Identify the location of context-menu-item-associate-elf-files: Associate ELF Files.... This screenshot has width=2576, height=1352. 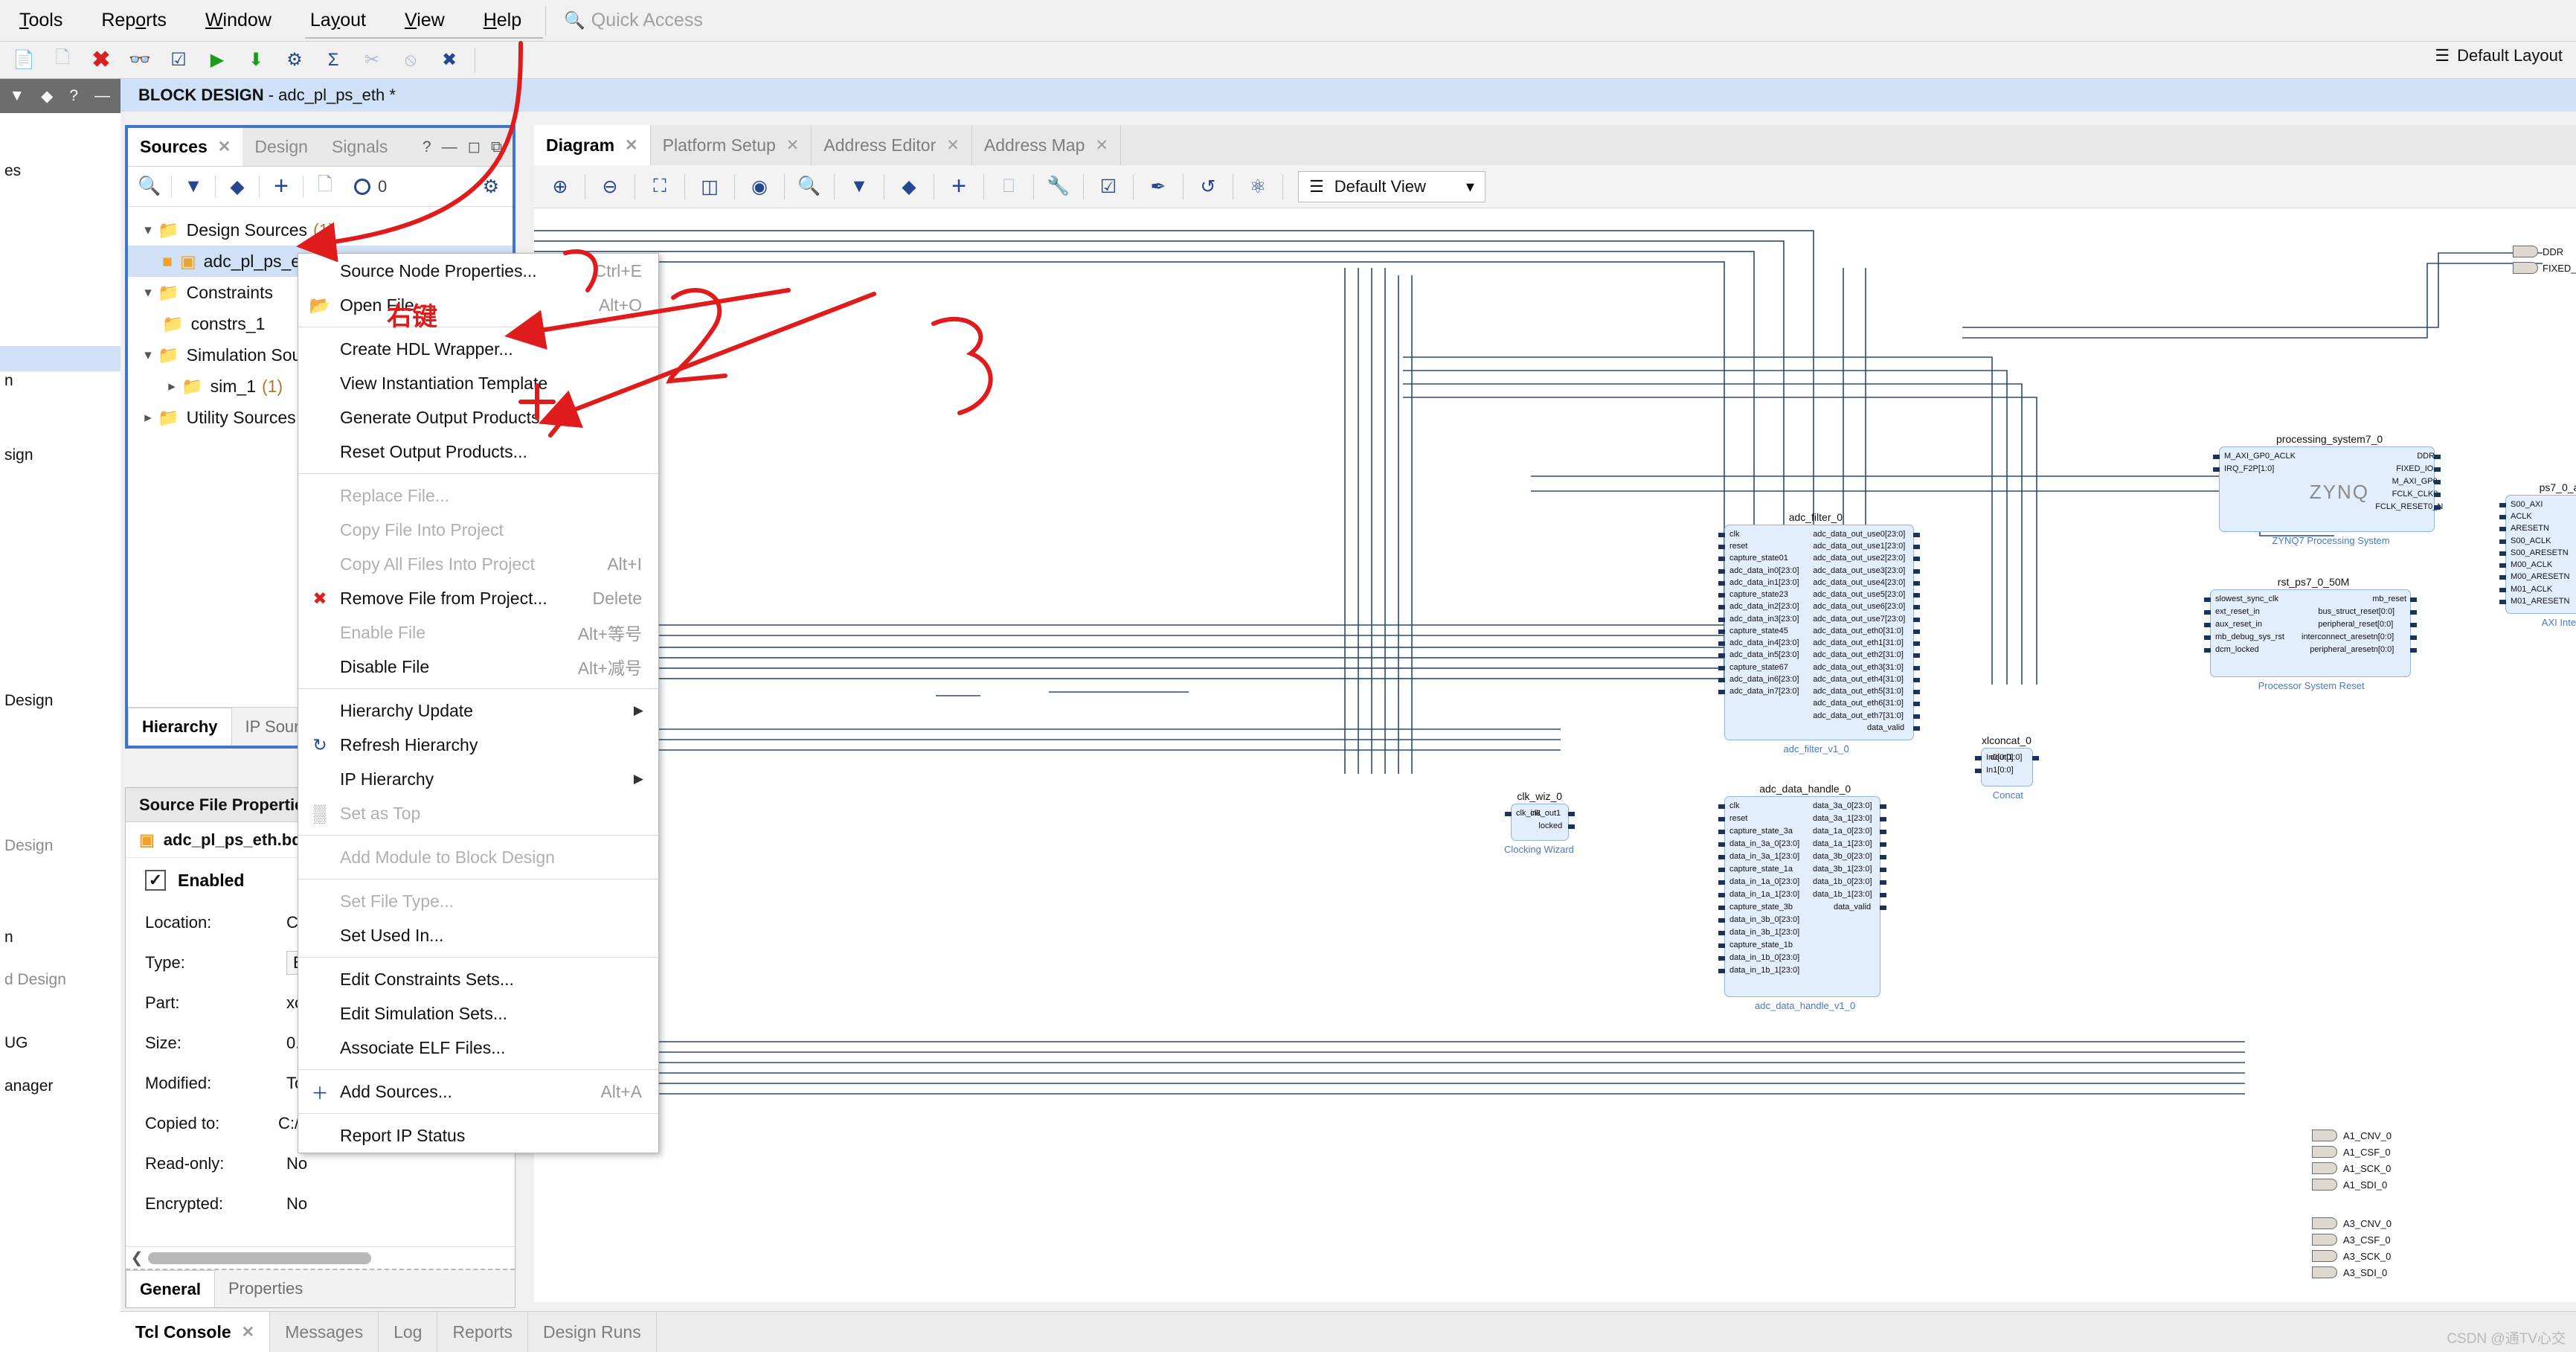
(478, 1048).